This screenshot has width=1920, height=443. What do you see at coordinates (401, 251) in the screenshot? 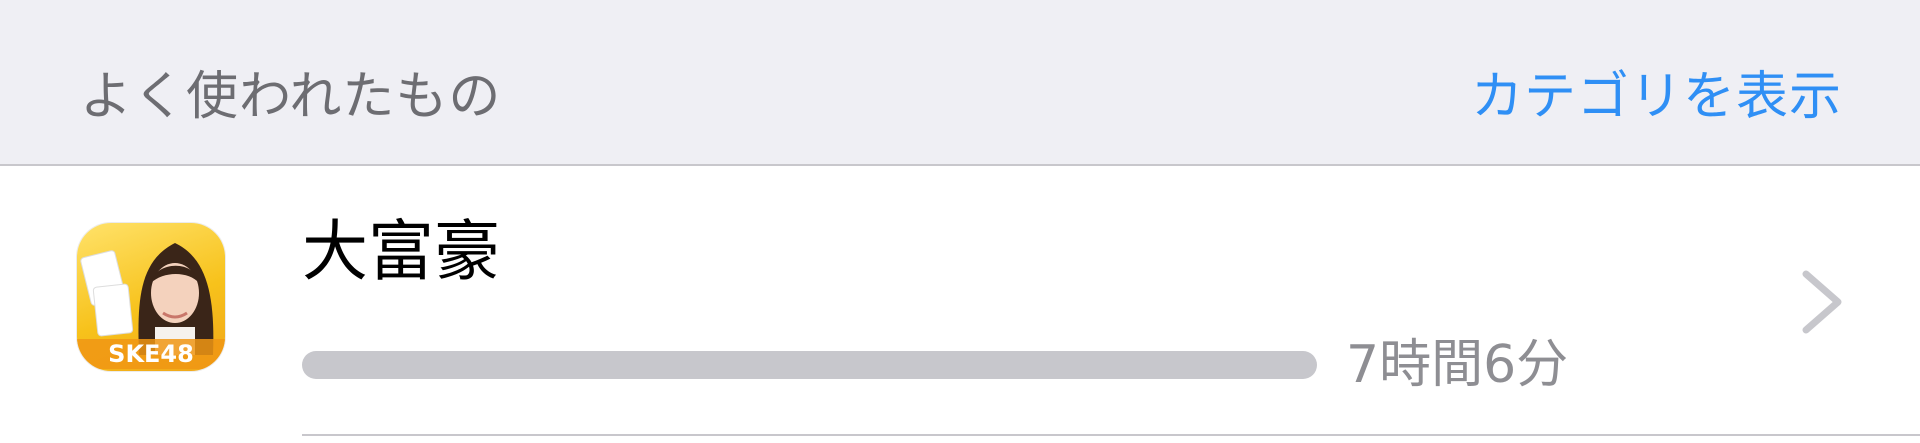
I see `app-name: 大富豪` at bounding box center [401, 251].